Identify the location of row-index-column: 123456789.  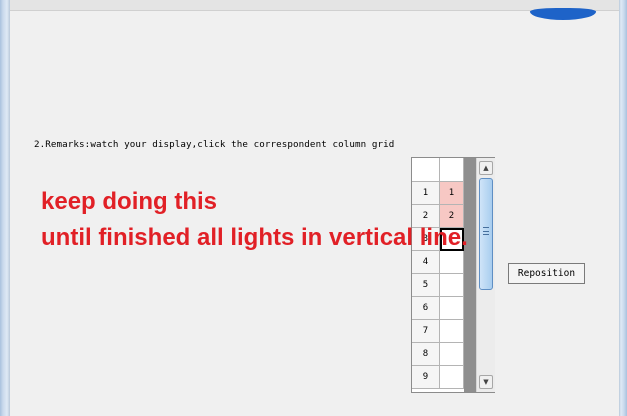
(426, 285).